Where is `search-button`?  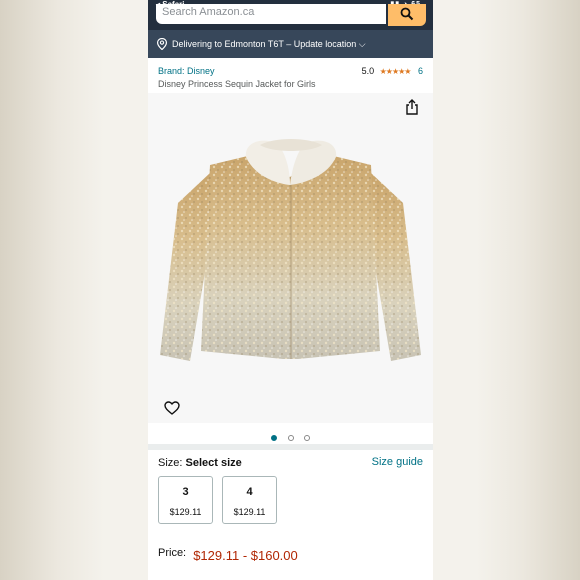 search-button is located at coordinates (407, 15).